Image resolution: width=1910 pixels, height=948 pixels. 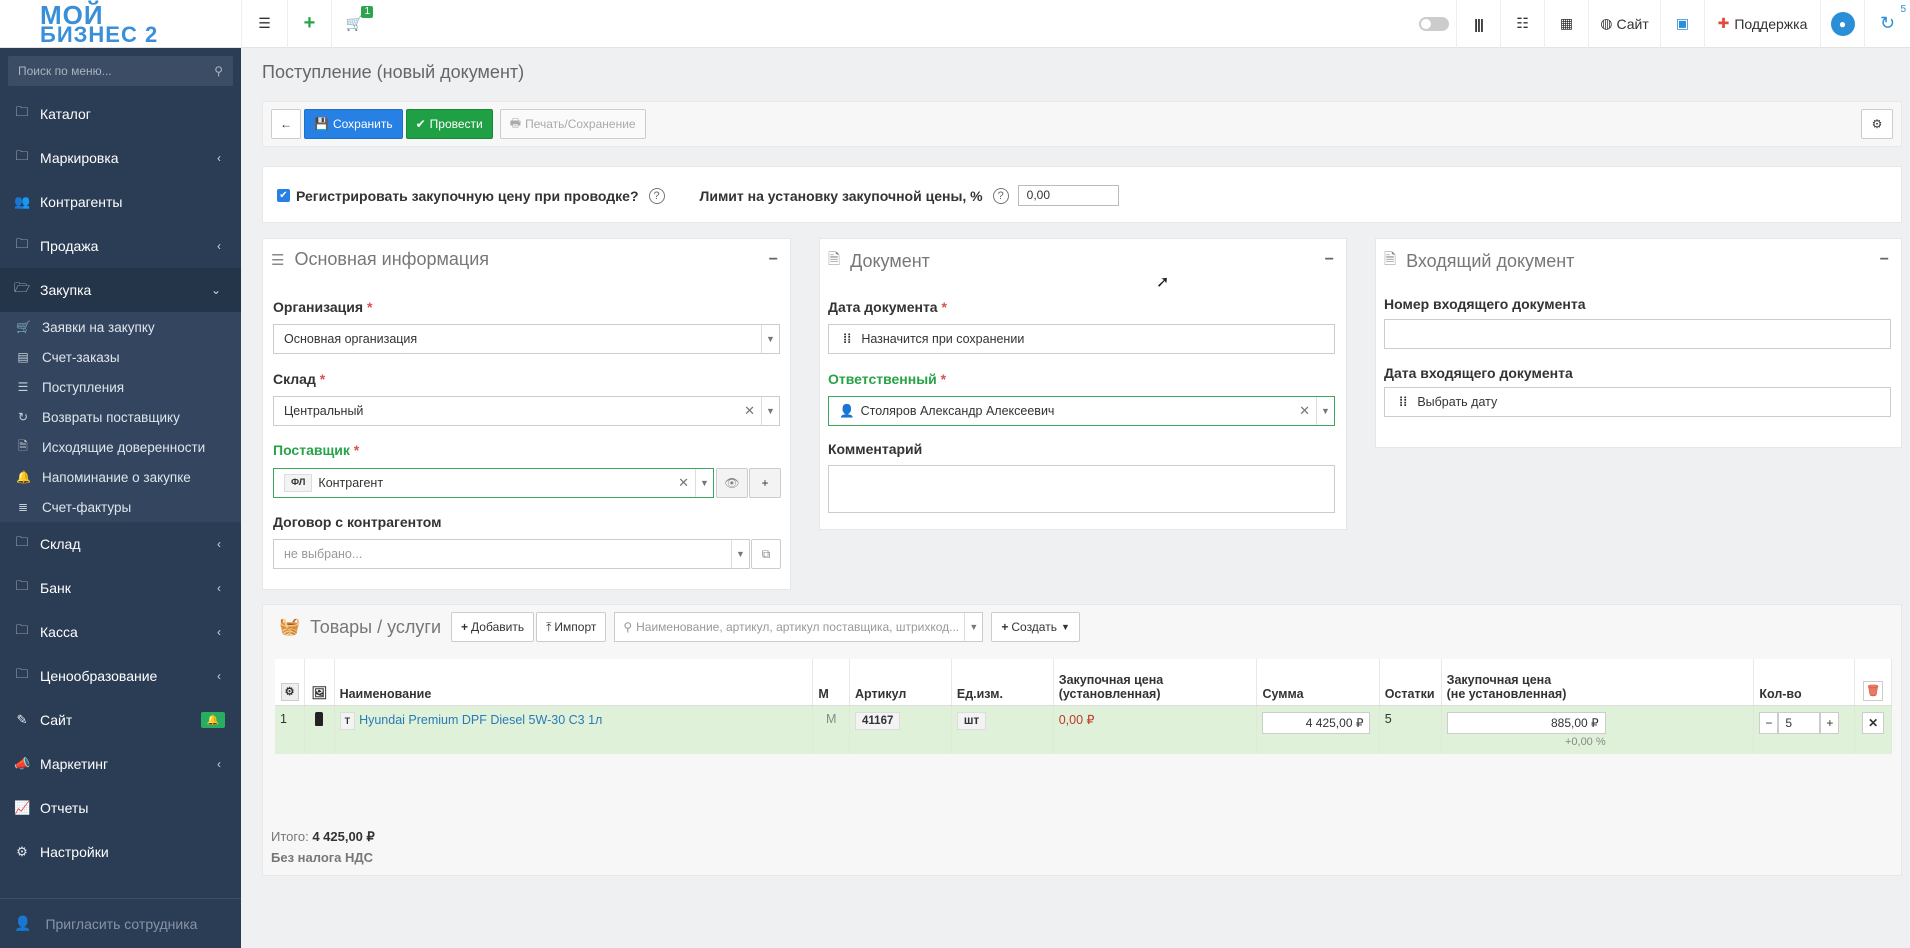 I want to click on vat-note: Без налога НДС, so click(x=322, y=857).